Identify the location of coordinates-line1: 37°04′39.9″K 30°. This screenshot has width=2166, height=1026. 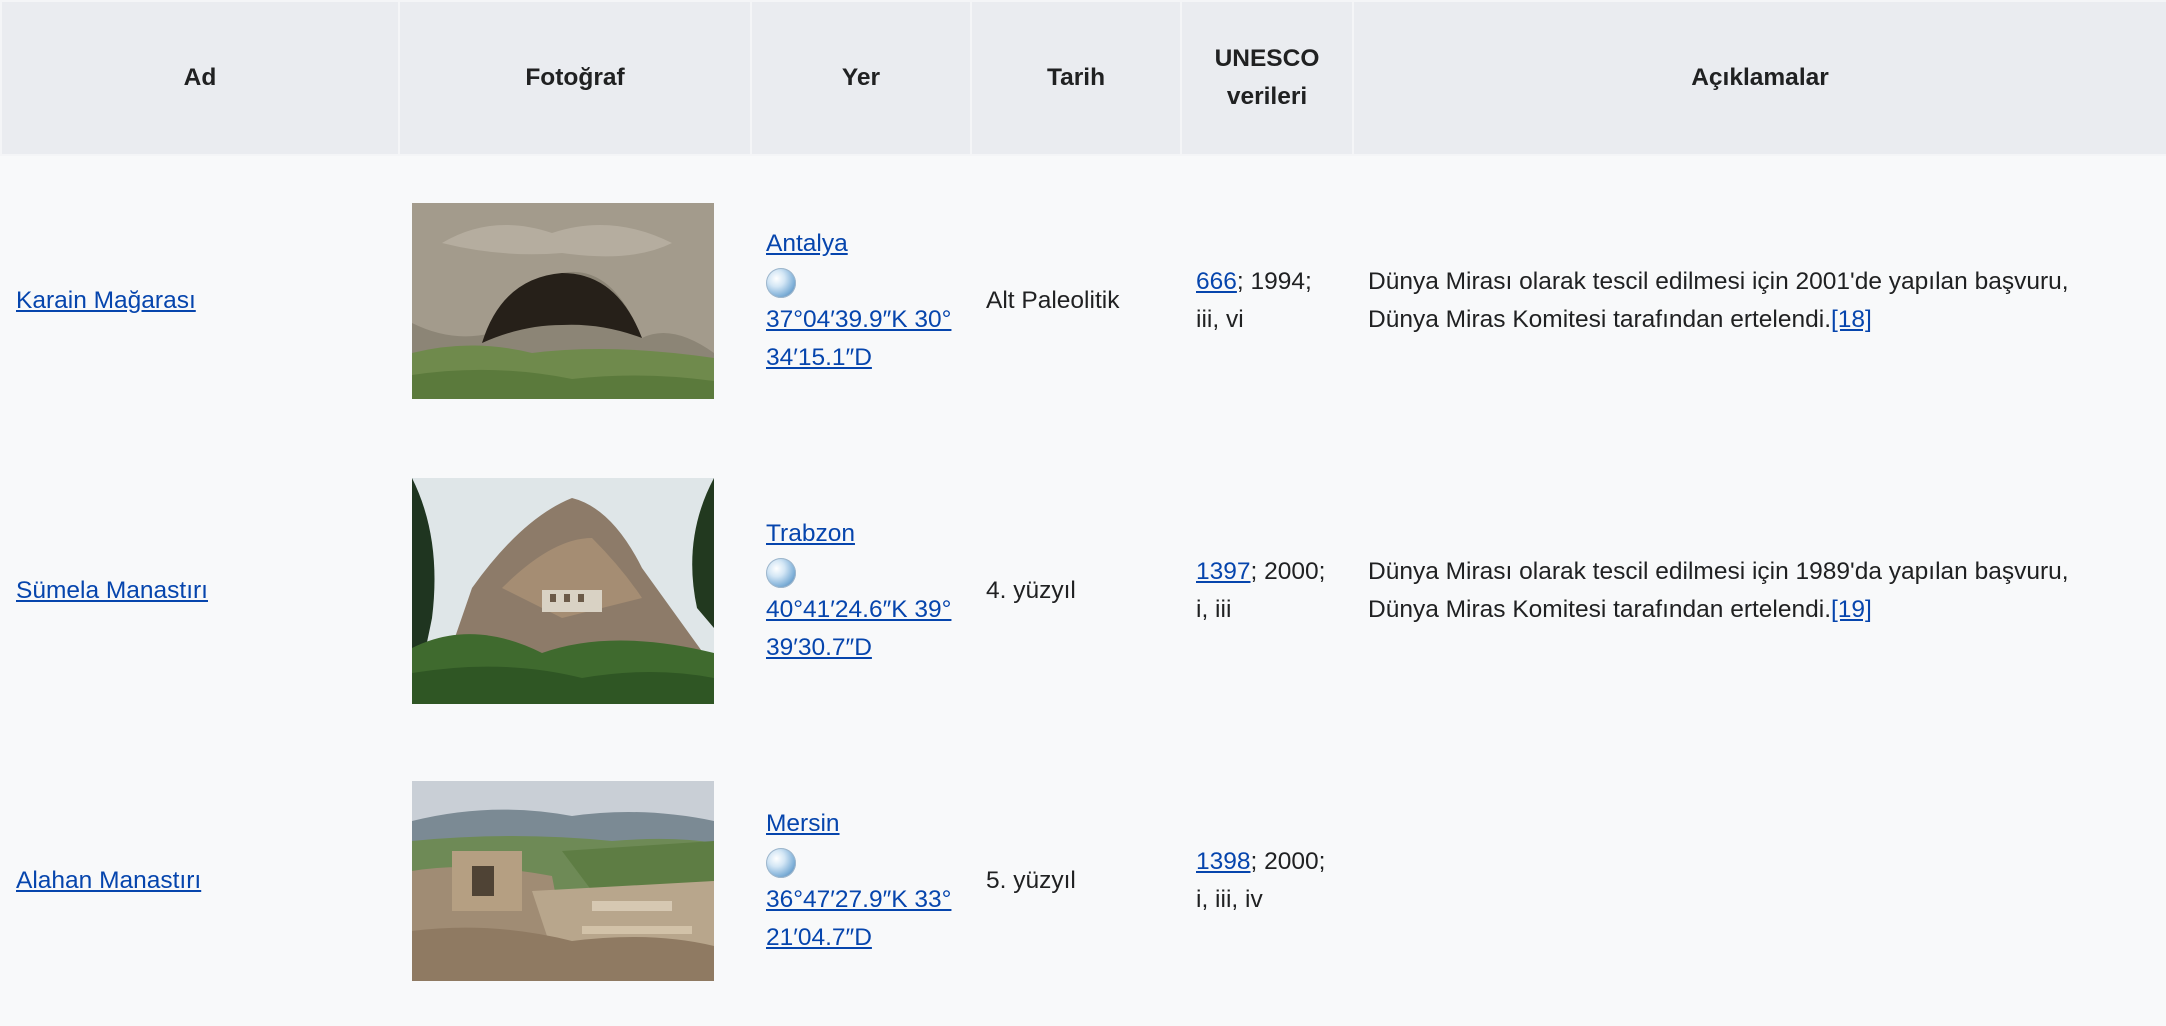
(859, 319).